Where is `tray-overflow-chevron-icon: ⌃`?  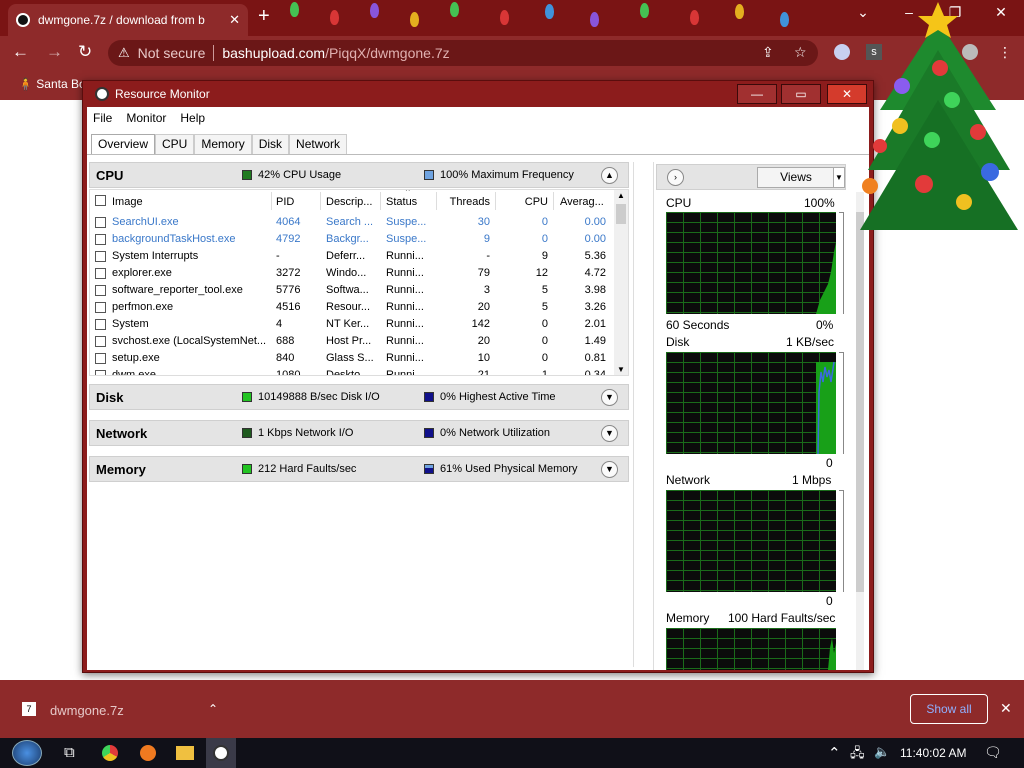 tray-overflow-chevron-icon: ⌃ is located at coordinates (834, 753).